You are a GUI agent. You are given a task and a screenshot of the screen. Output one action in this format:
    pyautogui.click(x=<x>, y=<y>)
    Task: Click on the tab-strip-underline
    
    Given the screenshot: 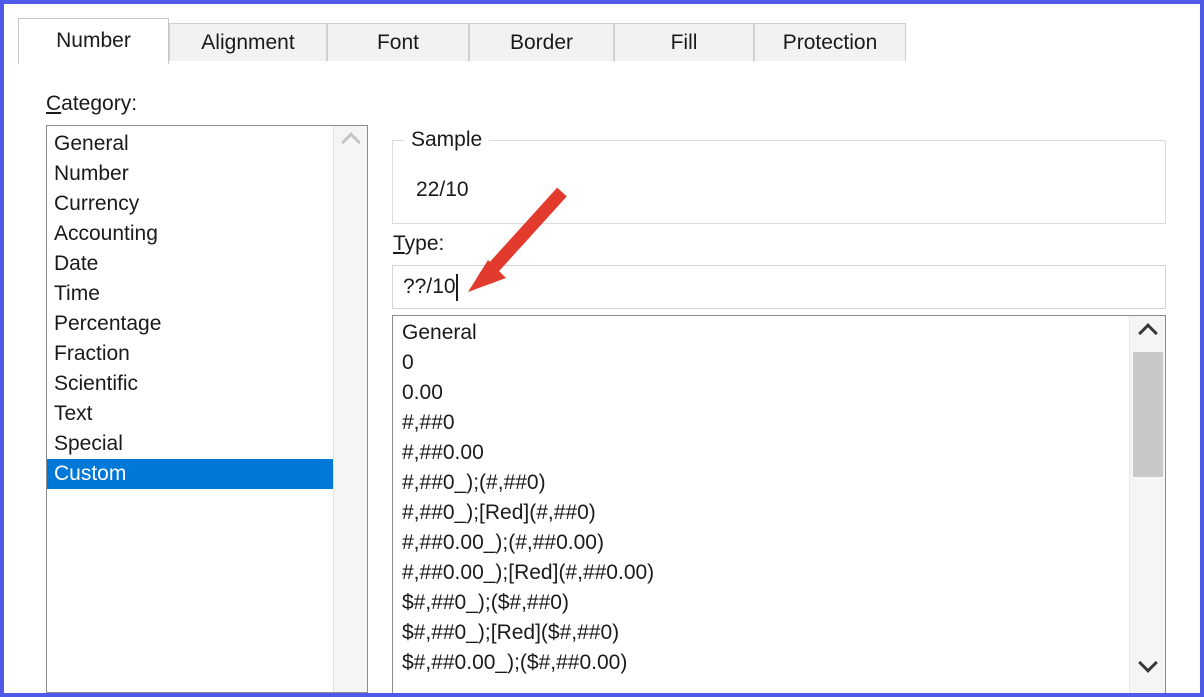 What is the action you would take?
    pyautogui.click(x=602, y=61)
    